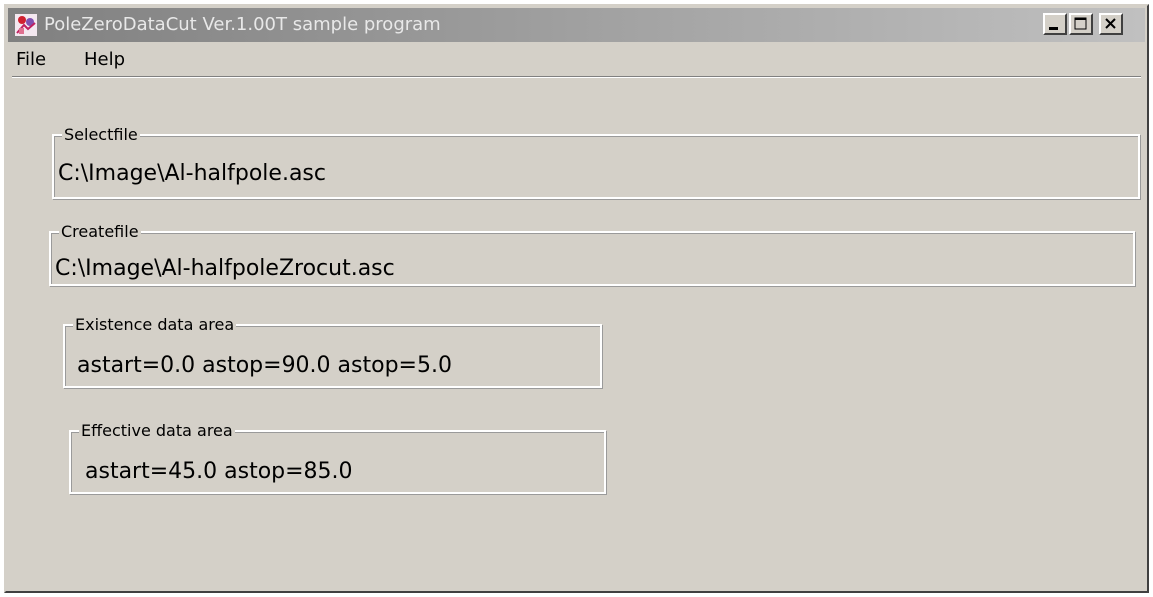  What do you see at coordinates (576, 25) in the screenshot?
I see `title-bar: PoleZeroDataCut Ver.1.00T sample program` at bounding box center [576, 25].